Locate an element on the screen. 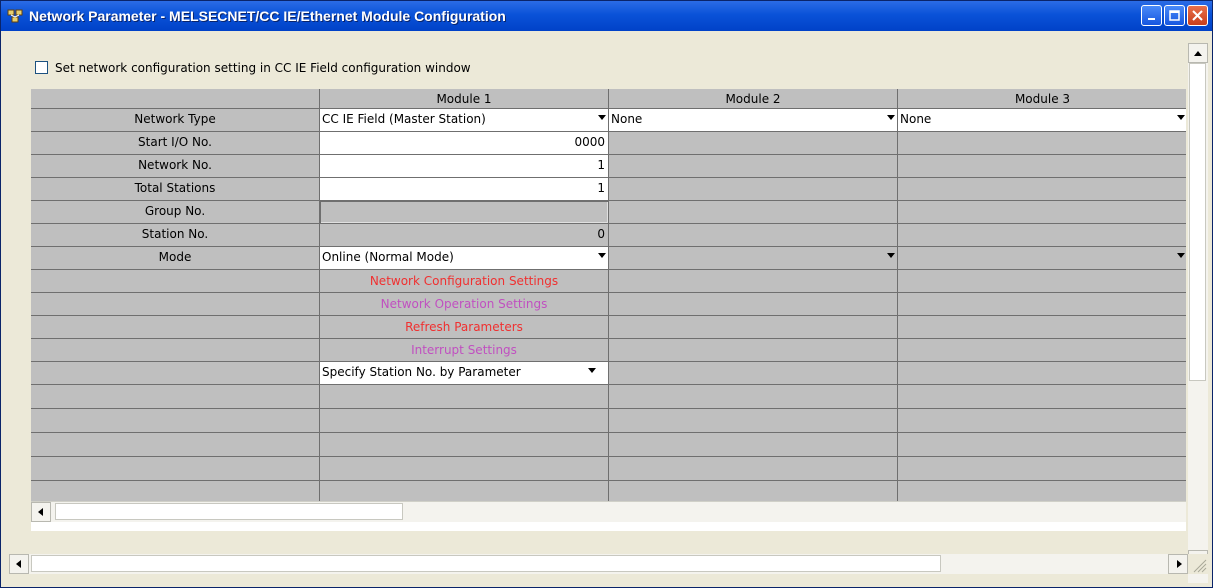 Image resolution: width=1213 pixels, height=588 pixels. row-label-station-no: Station No. is located at coordinates (175, 235).